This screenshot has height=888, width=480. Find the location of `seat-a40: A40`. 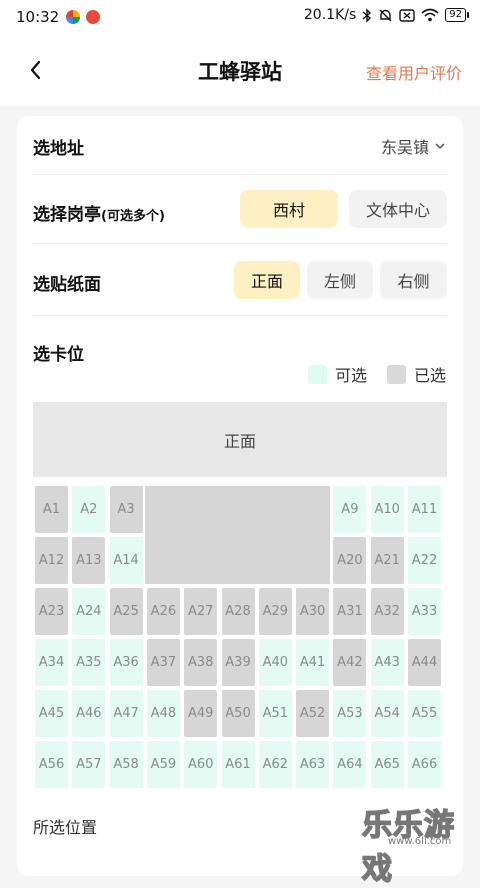

seat-a40: A40 is located at coordinates (275, 662).